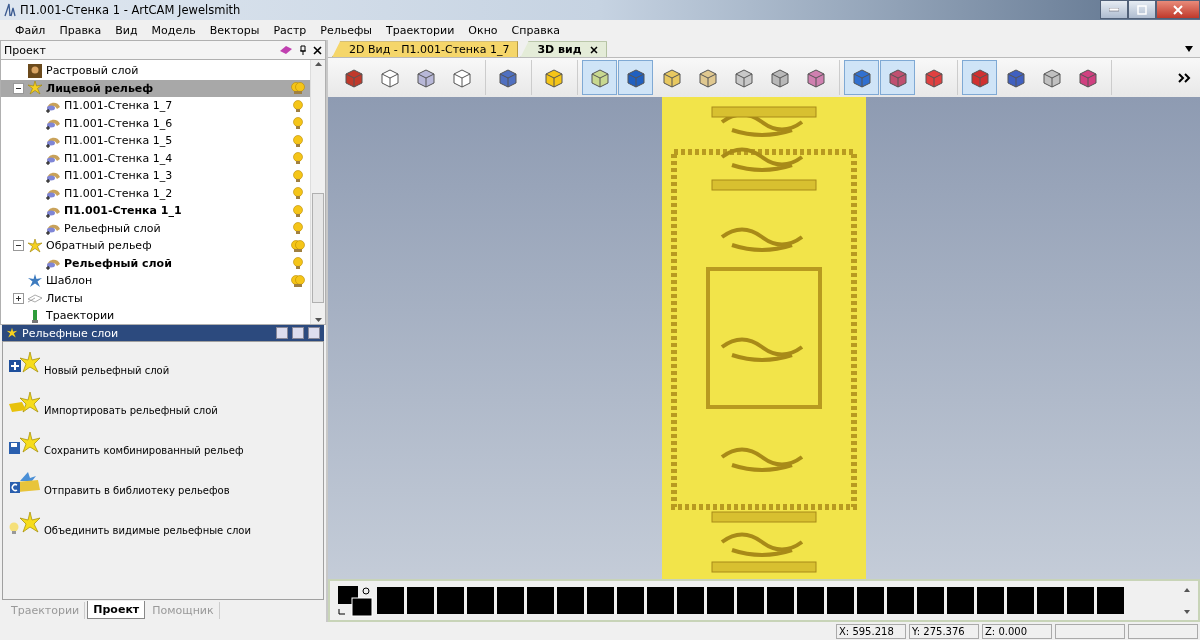 The height and width of the screenshot is (640, 1200). What do you see at coordinates (1114, 9) in the screenshot?
I see `minimize-button` at bounding box center [1114, 9].